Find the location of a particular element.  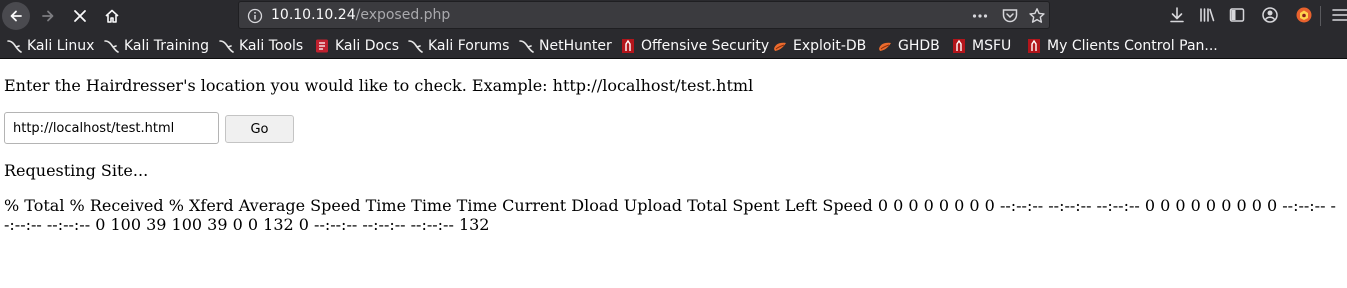

exploit-db-icon is located at coordinates (780, 46).